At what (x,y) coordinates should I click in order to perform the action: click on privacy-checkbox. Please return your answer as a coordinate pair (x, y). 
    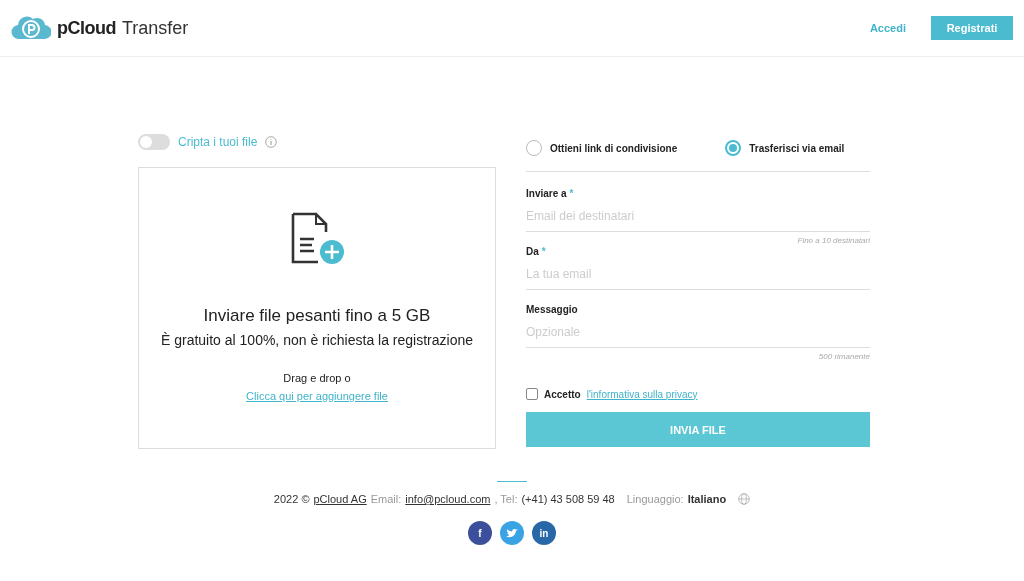
    Looking at the image, I should click on (532, 394).